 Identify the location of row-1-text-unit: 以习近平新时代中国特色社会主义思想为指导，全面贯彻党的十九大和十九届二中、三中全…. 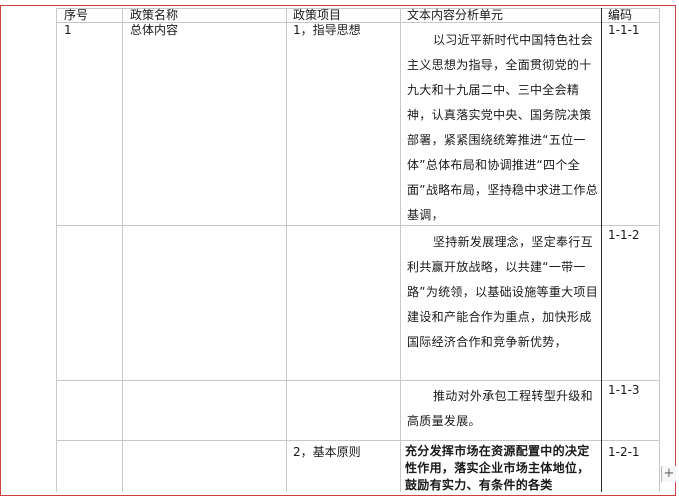
(503, 127).